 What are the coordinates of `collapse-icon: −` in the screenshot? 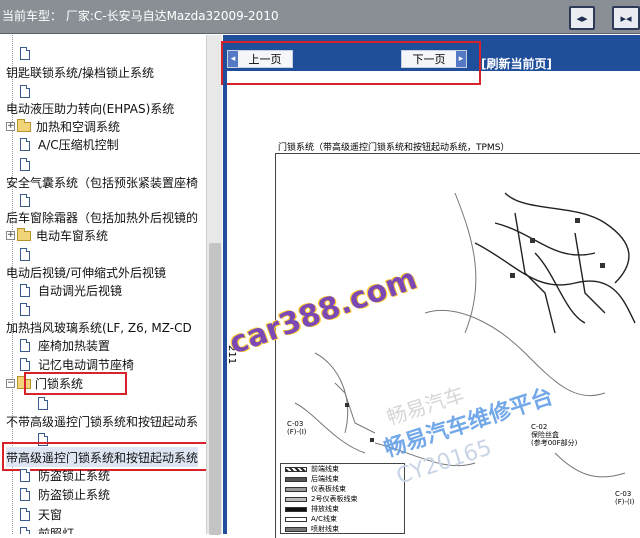 It's located at (10, 383).